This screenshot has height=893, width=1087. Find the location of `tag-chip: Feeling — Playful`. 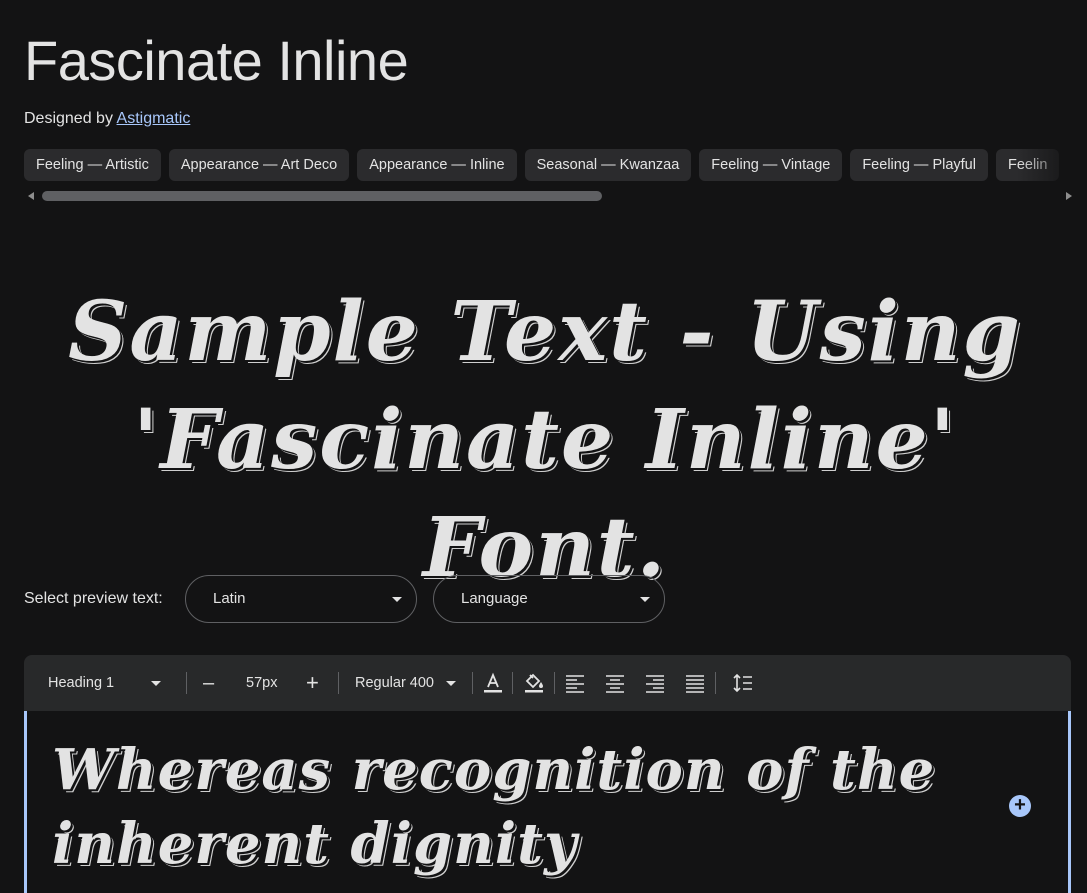

tag-chip: Feeling — Playful is located at coordinates (919, 165).